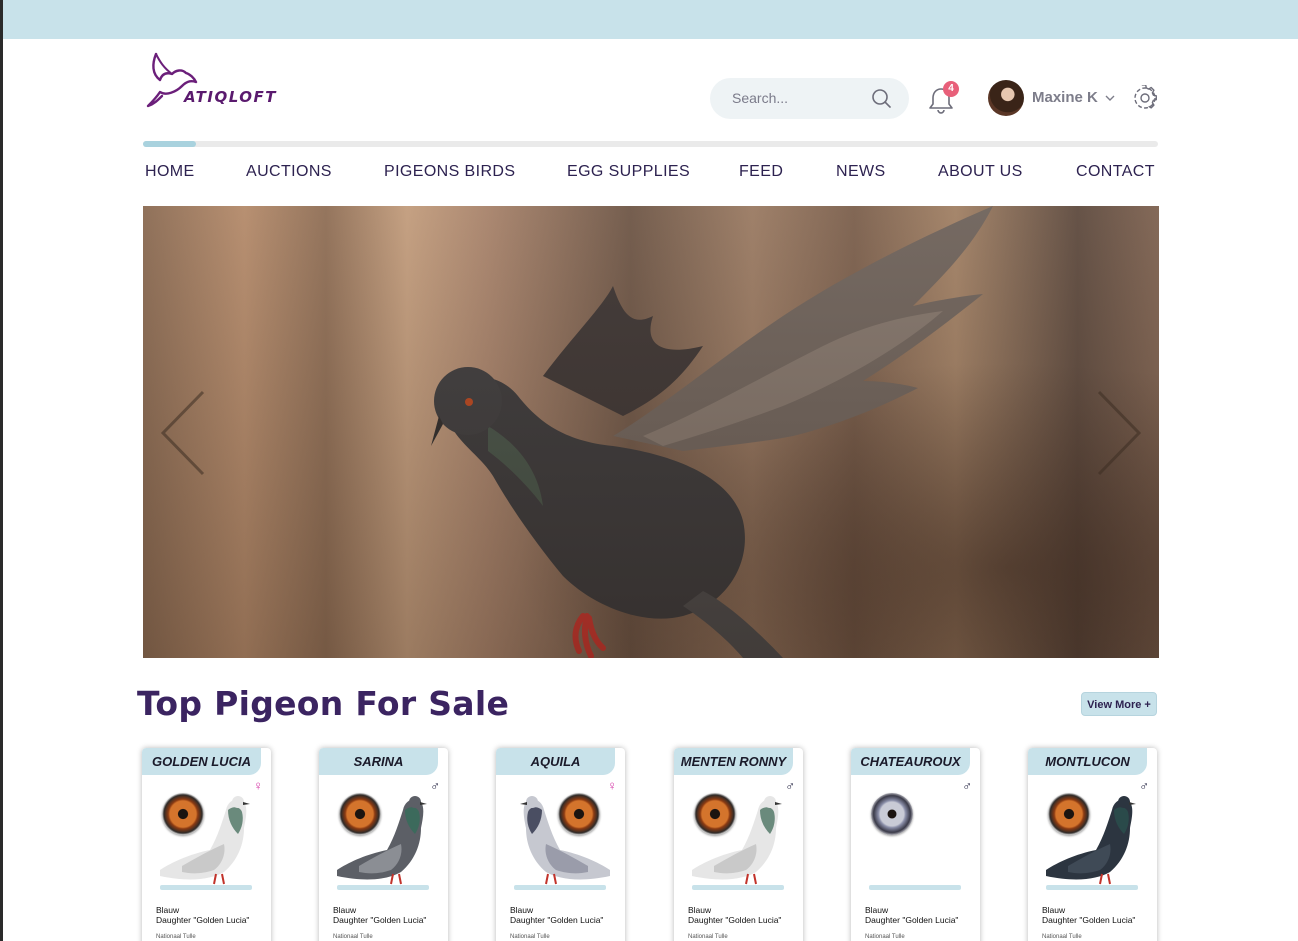 This screenshot has width=1298, height=941. What do you see at coordinates (170, 172) in the screenshot?
I see `nav-home: HOME` at bounding box center [170, 172].